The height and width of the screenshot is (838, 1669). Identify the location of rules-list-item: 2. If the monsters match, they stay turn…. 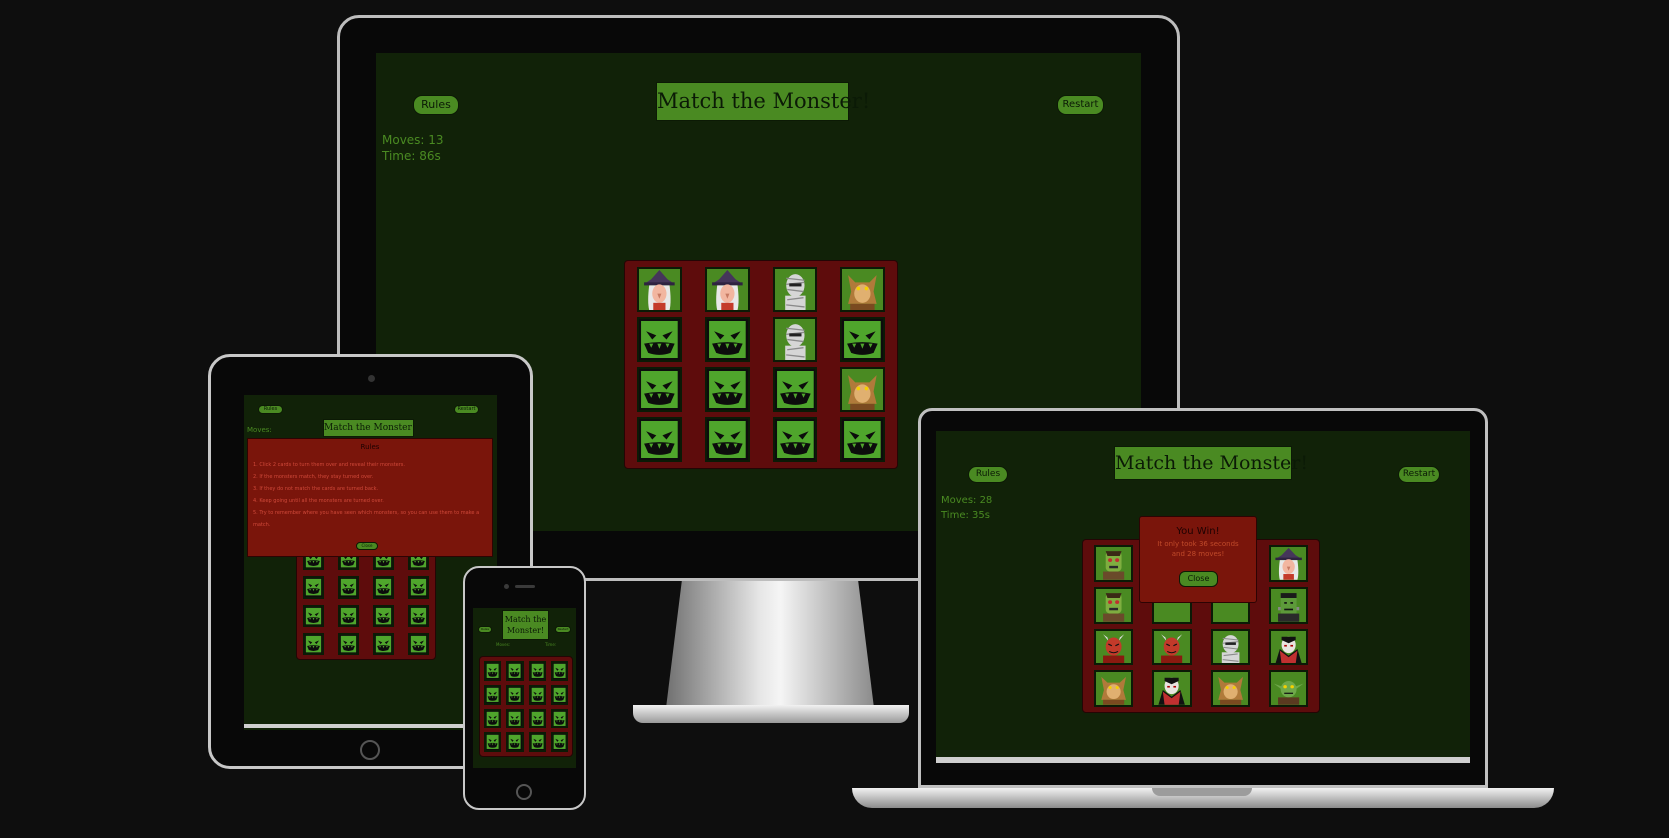
(313, 477).